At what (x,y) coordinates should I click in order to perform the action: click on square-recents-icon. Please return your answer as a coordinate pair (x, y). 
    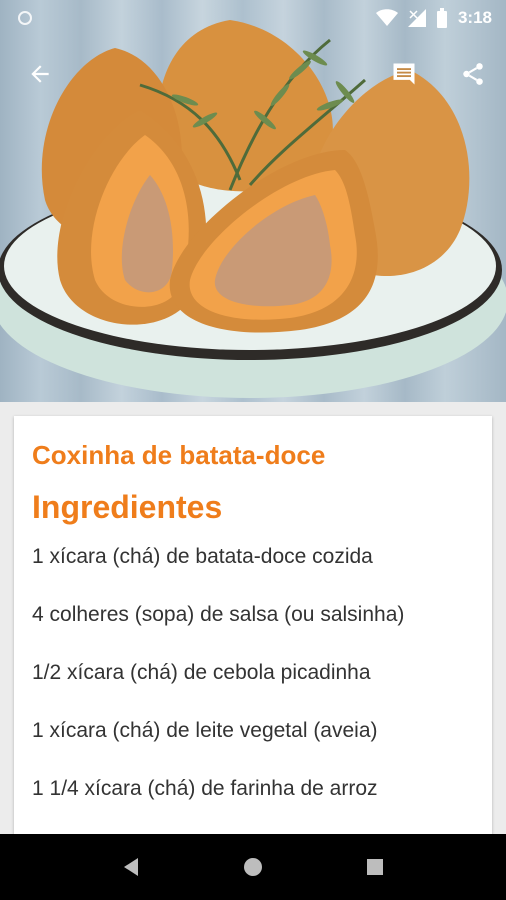
    Looking at the image, I should click on (375, 867).